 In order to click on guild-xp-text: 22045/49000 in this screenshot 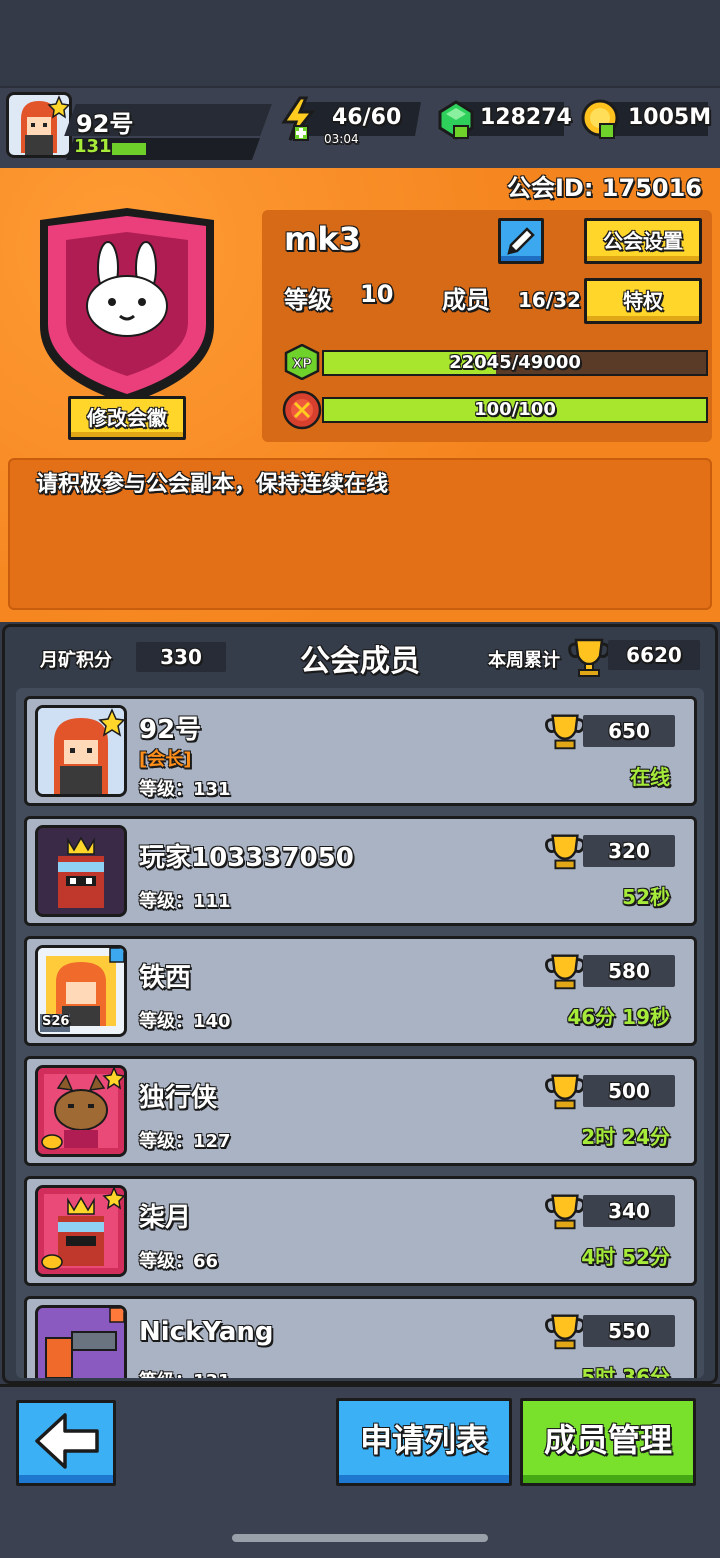, I will do `click(515, 362)`.